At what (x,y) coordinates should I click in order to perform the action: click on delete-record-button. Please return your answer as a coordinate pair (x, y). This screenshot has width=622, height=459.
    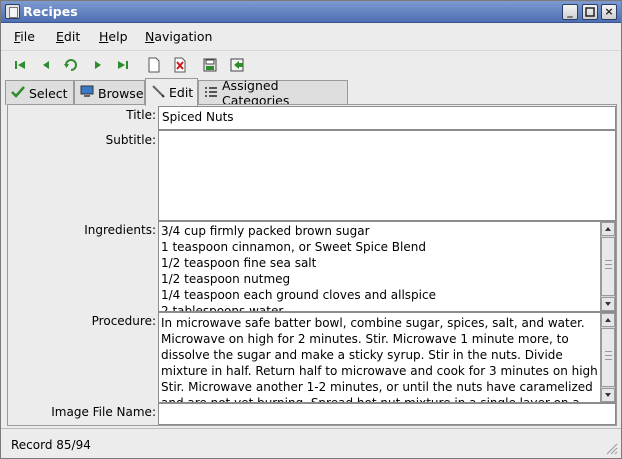
    Looking at the image, I should click on (180, 65).